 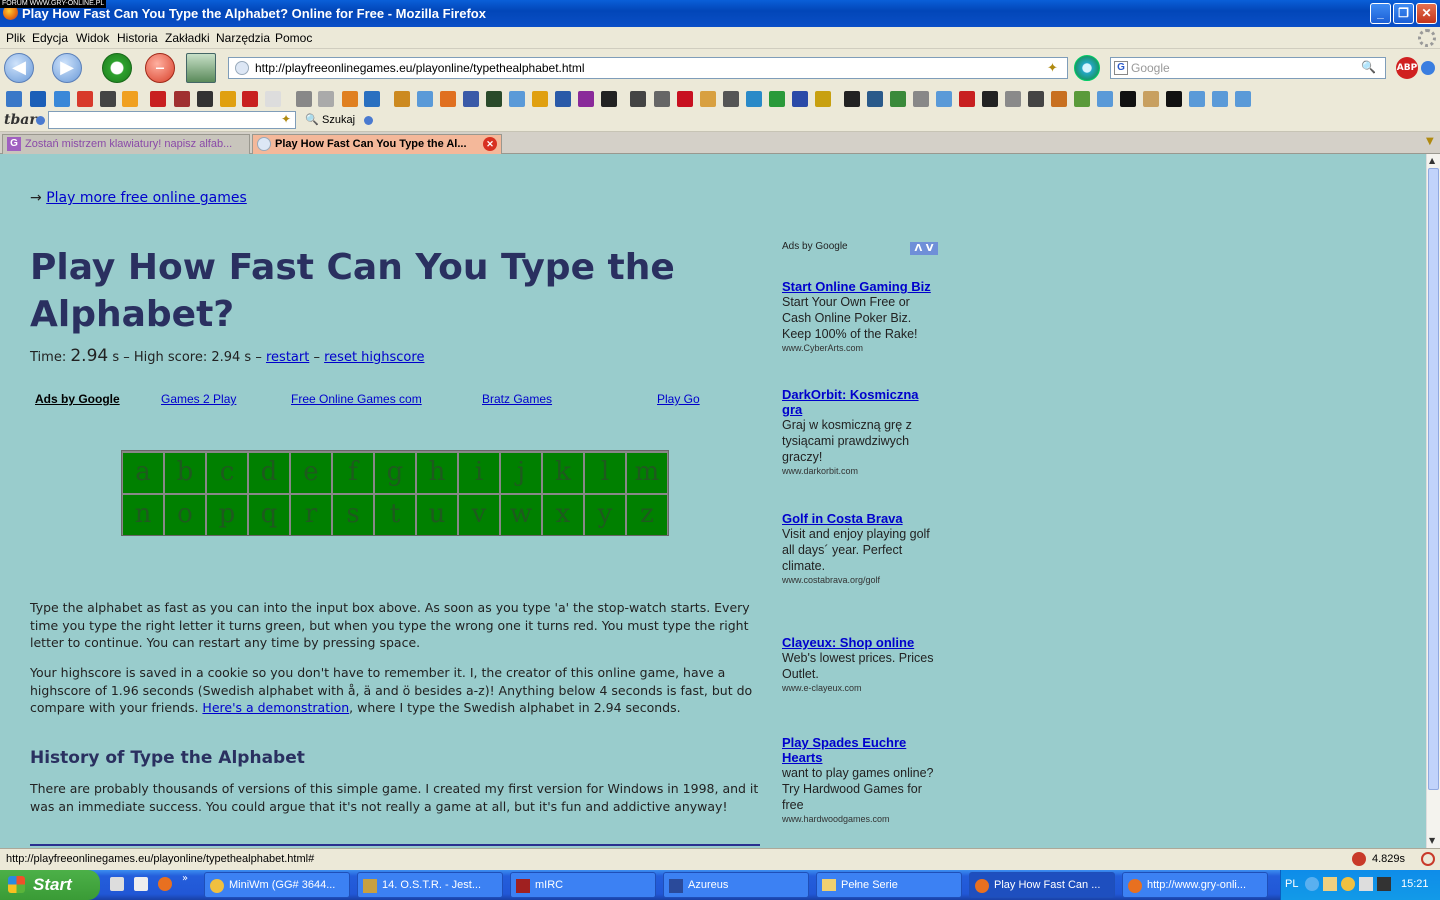 I want to click on tbar-search-label: Szukaj, so click(x=338, y=120).